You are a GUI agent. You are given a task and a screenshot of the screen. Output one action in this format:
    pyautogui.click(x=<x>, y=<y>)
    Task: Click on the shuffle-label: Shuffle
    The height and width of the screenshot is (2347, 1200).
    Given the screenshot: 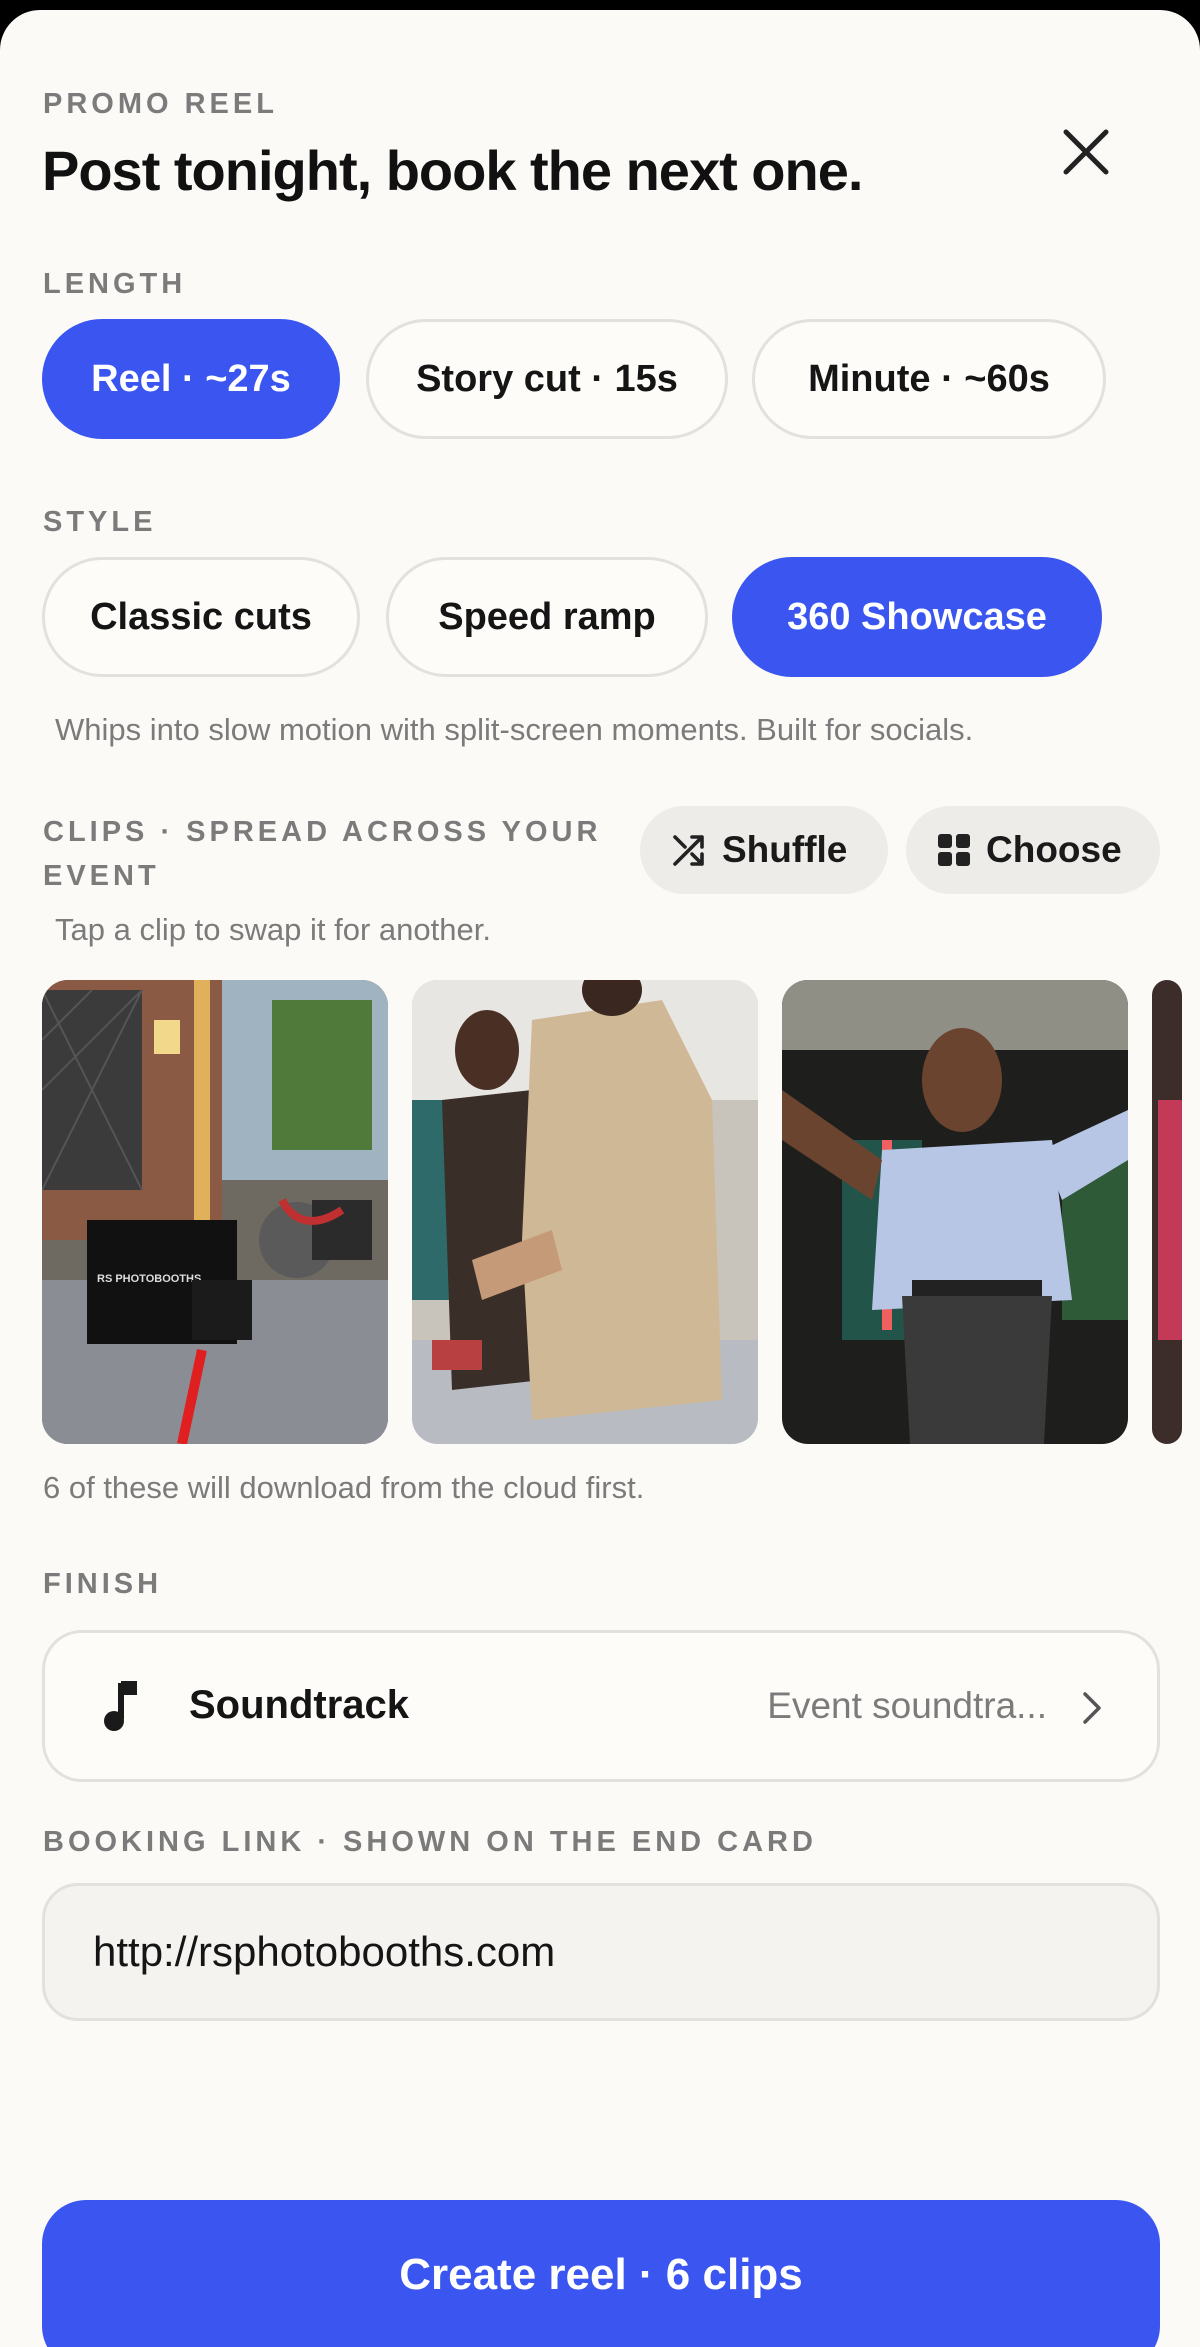 What is the action you would take?
    pyautogui.click(x=785, y=849)
    